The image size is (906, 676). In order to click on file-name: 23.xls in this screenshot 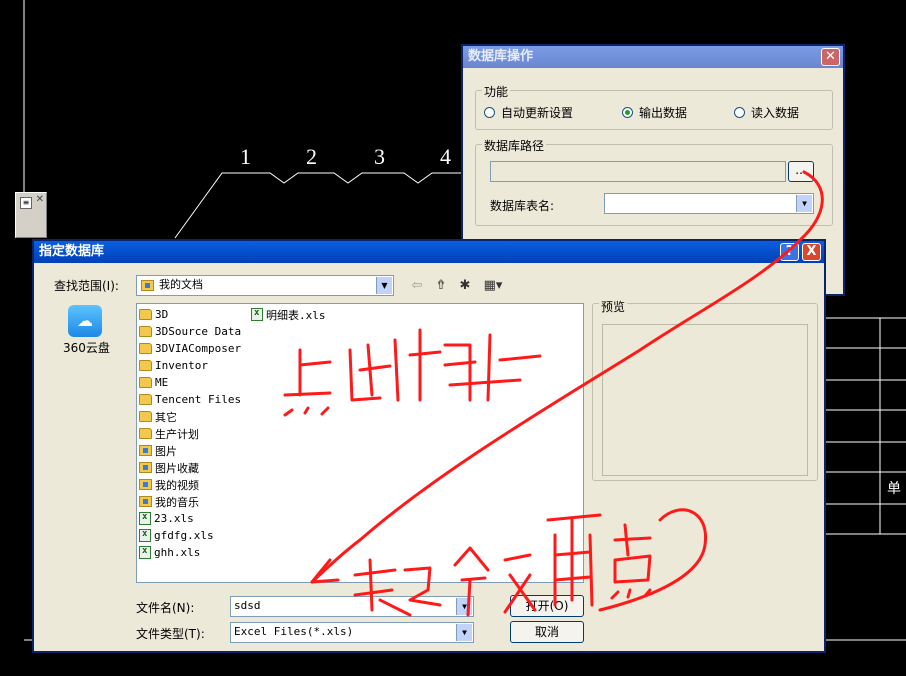, I will do `click(174, 518)`.